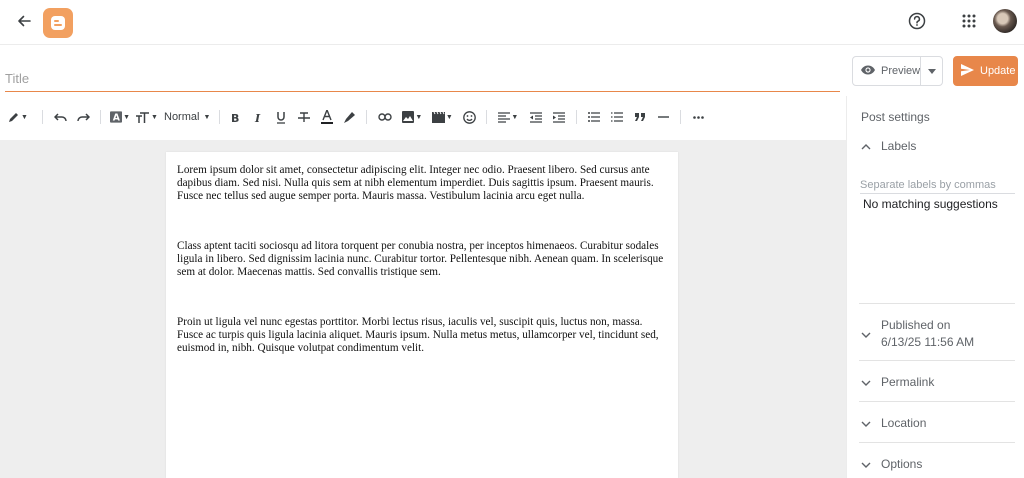 The image size is (1024, 478). I want to click on options-heading: Options, so click(902, 464).